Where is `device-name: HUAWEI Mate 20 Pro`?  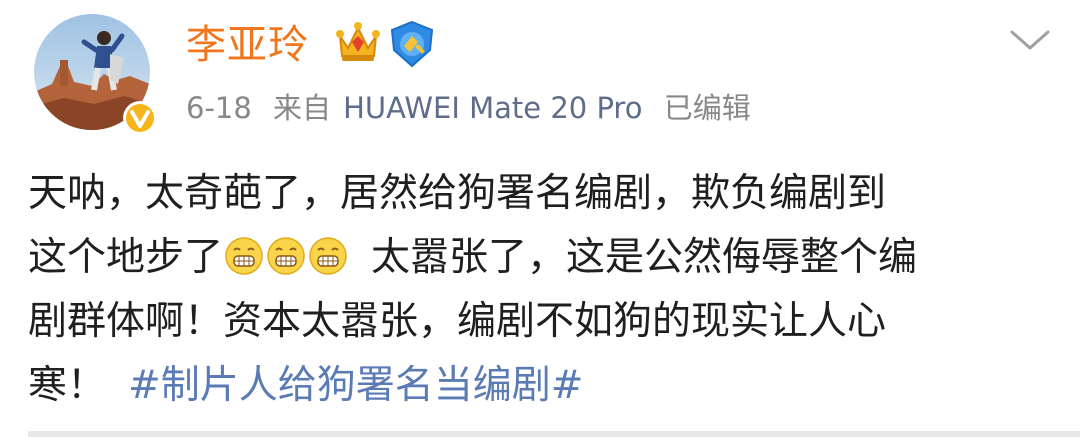
device-name: HUAWEI Mate 20 Pro is located at coordinates (492, 108).